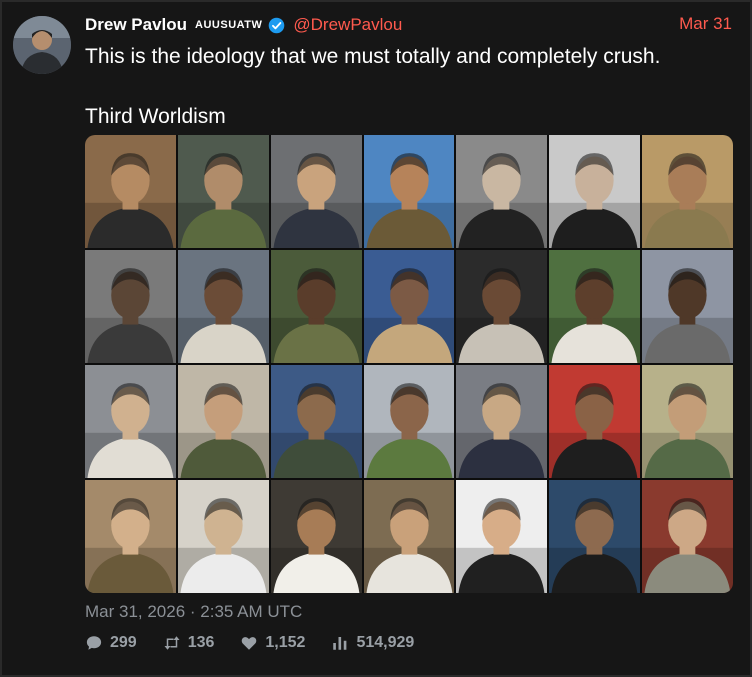  I want to click on avatar, so click(42, 45).